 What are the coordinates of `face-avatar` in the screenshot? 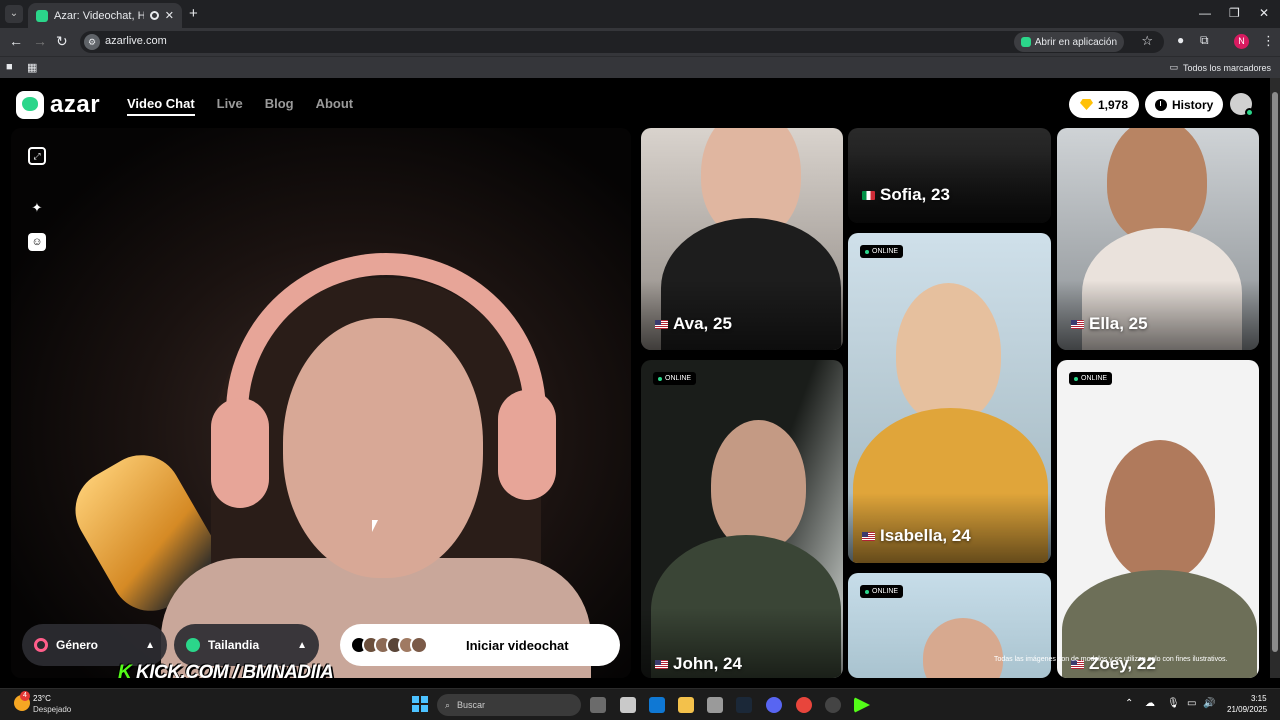 It's located at (419, 645).